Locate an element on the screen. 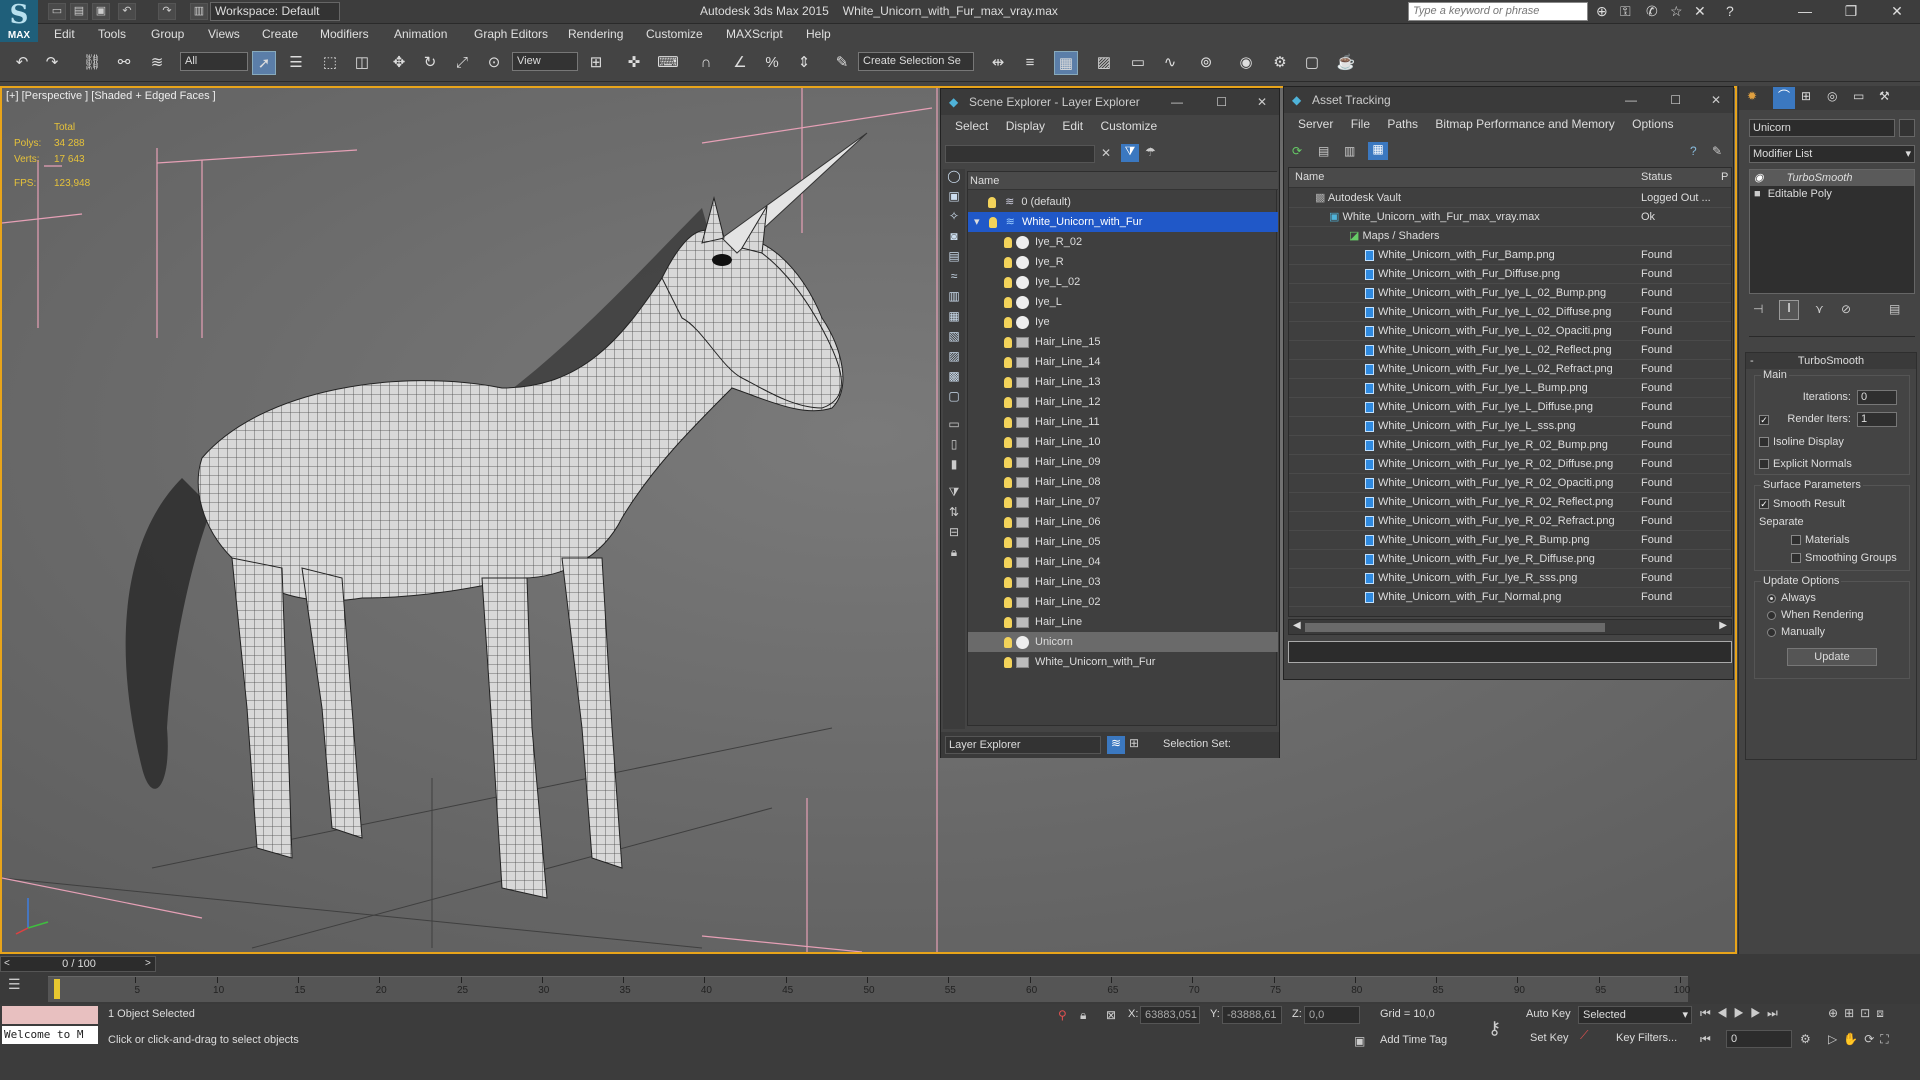 The image size is (1920, 1080). menu-edit: Edit is located at coordinates (64, 34).